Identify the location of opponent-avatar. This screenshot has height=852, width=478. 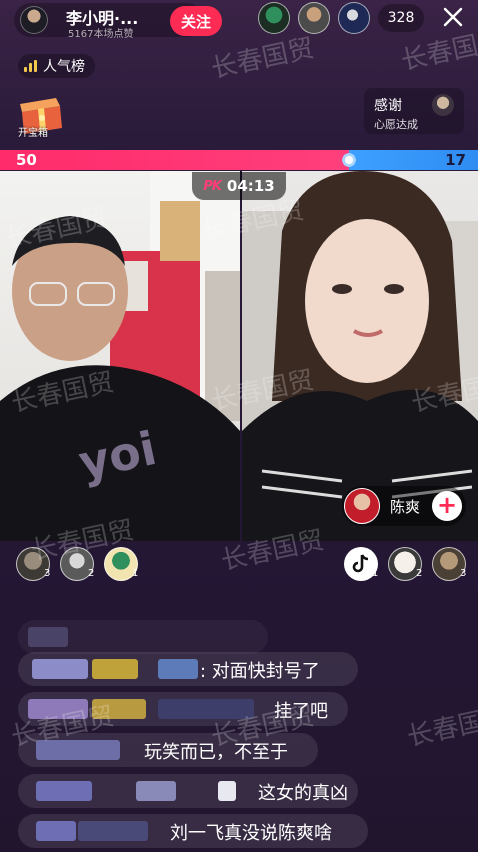
(362, 506).